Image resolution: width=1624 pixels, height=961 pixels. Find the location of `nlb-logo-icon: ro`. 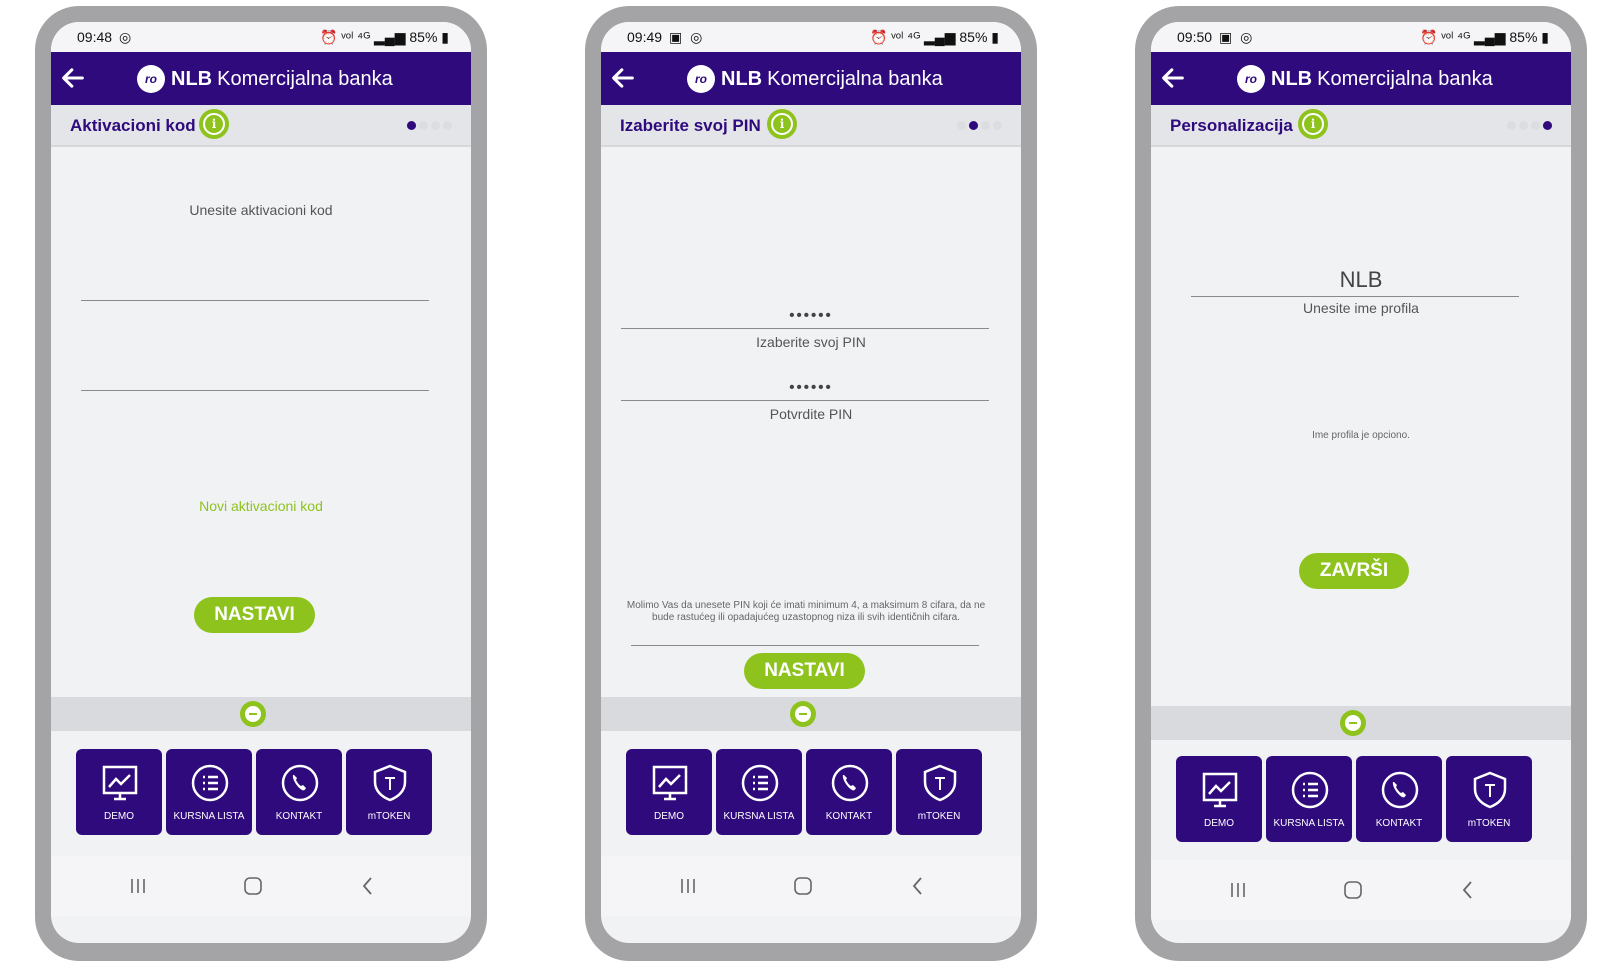

nlb-logo-icon: ro is located at coordinates (1251, 79).